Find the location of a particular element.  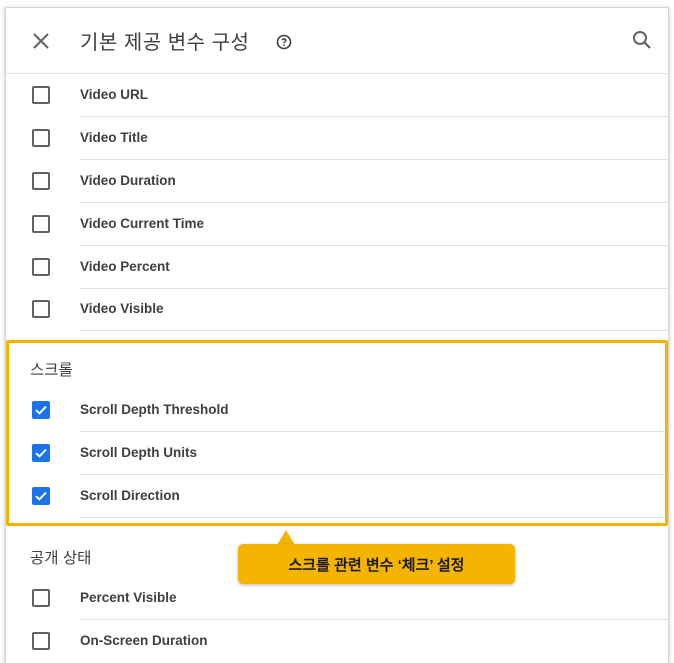

close-icon is located at coordinates (41, 41).